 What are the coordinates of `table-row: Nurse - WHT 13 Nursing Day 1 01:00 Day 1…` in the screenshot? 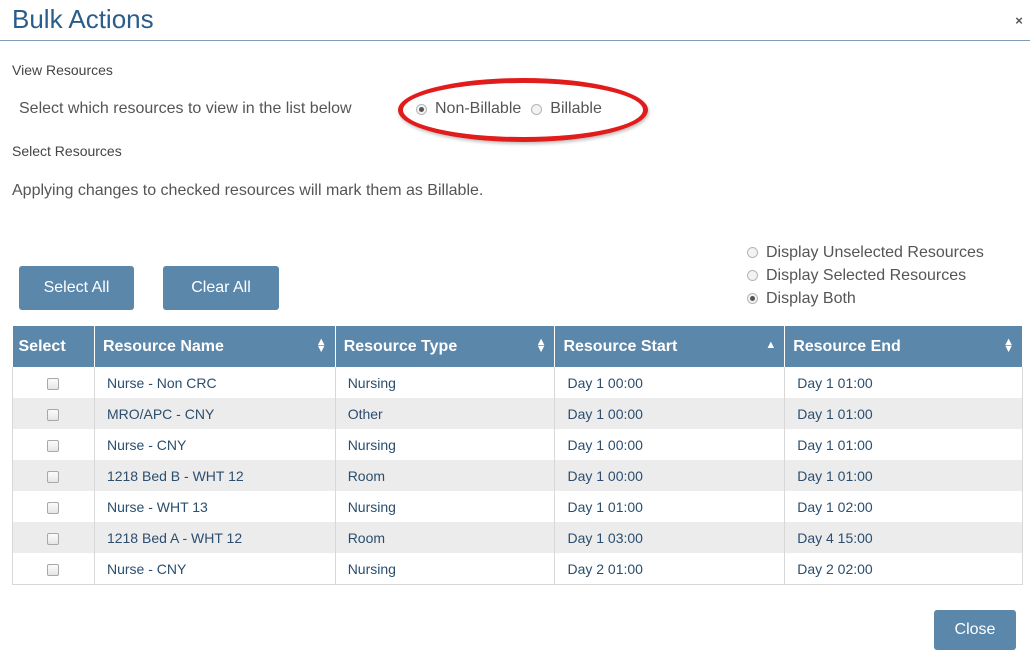 It's located at (517, 506).